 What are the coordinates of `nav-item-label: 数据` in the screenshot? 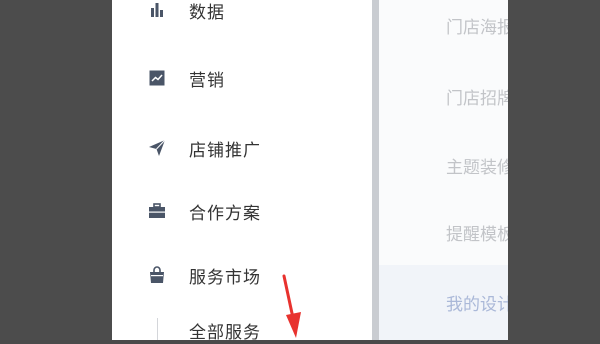 It's located at (207, 12).